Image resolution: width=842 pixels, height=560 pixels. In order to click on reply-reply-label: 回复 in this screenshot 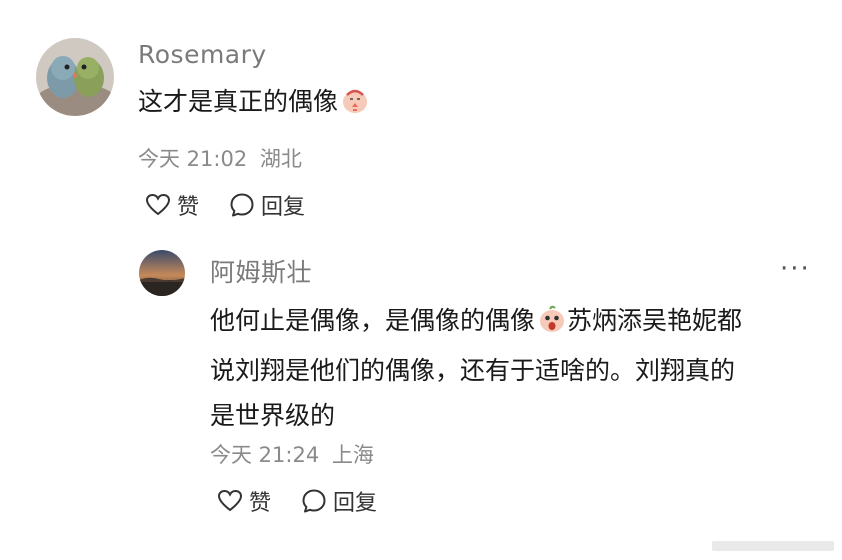, I will do `click(355, 503)`.